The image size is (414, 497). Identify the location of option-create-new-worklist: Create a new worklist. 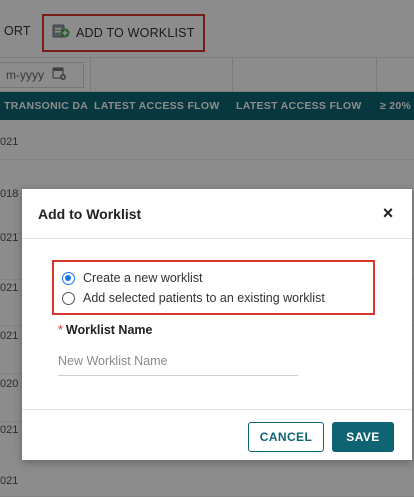
(213, 278).